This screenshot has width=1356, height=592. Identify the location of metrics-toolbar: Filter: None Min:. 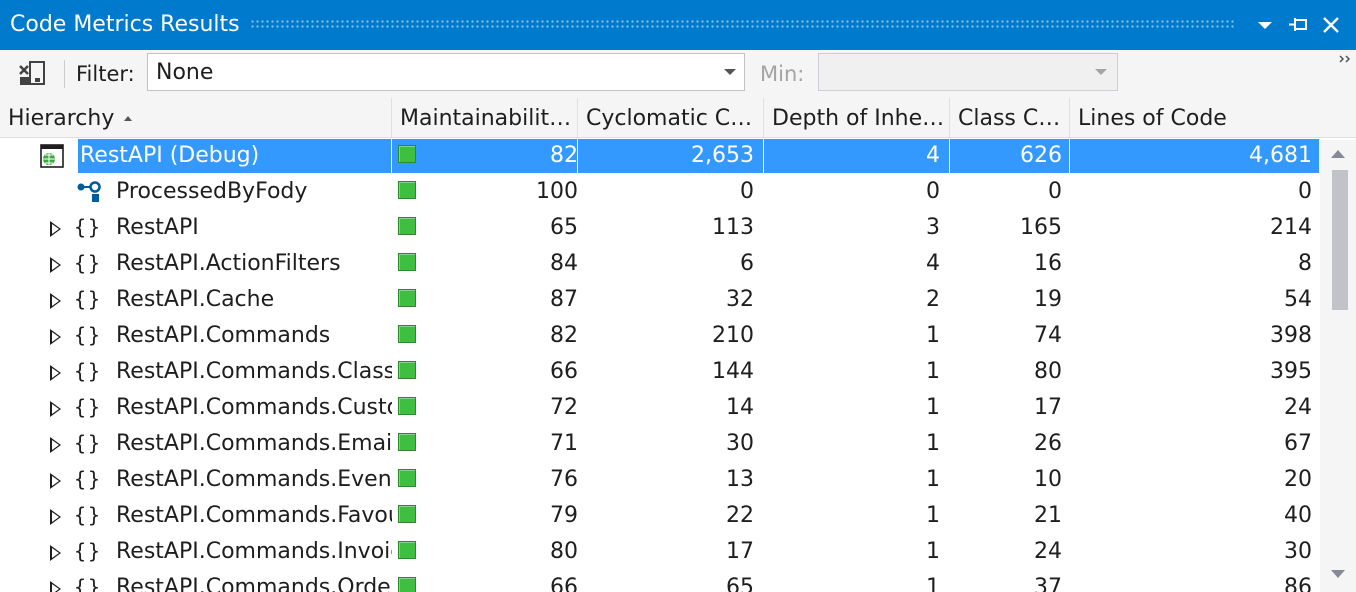
(678, 74).